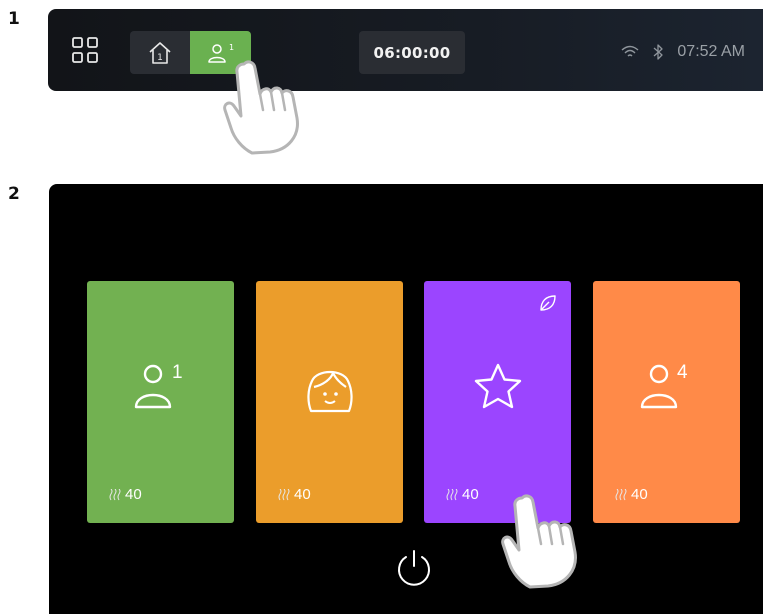  I want to click on child-face-icon, so click(329, 391).